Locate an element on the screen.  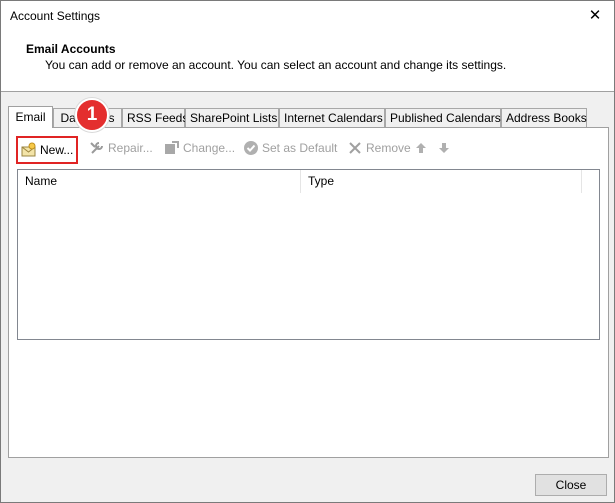
set-as-default-label: Set as Default is located at coordinates (300, 148).